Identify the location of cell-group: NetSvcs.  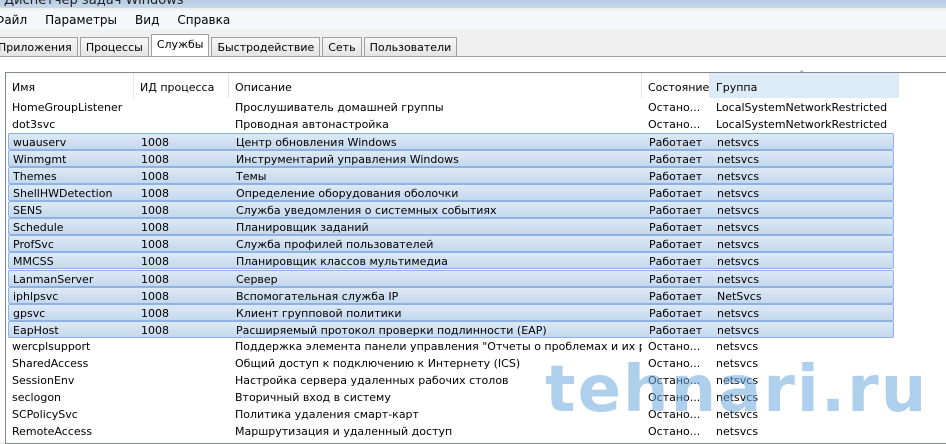
(739, 296).